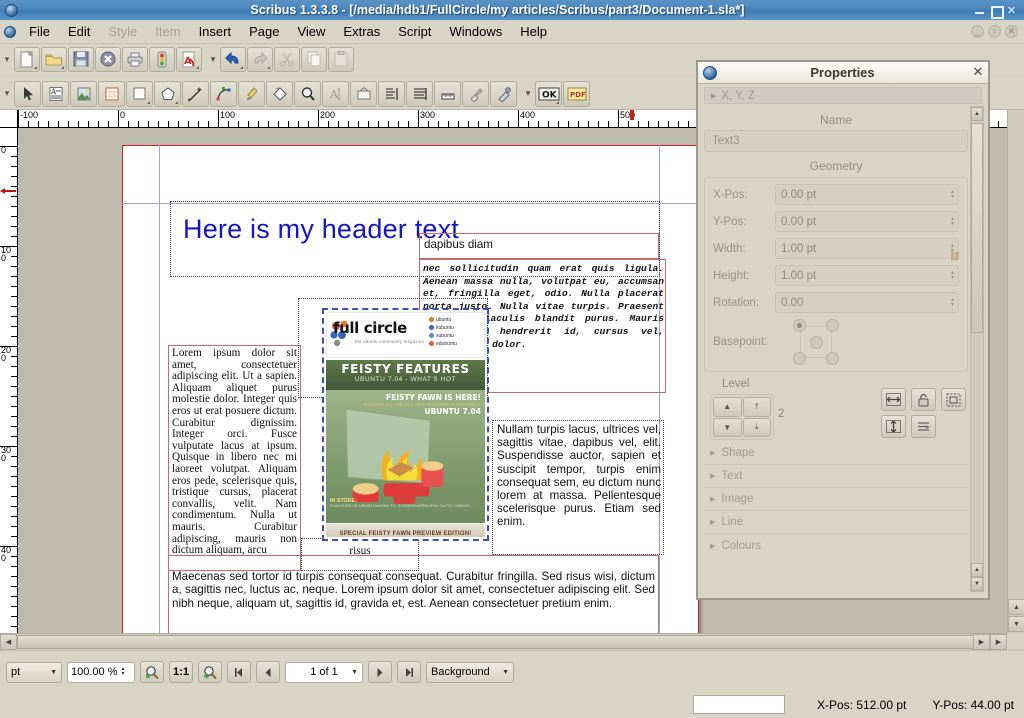  Describe the element at coordinates (279, 93) in the screenshot. I see `rotate-item-icon` at that location.